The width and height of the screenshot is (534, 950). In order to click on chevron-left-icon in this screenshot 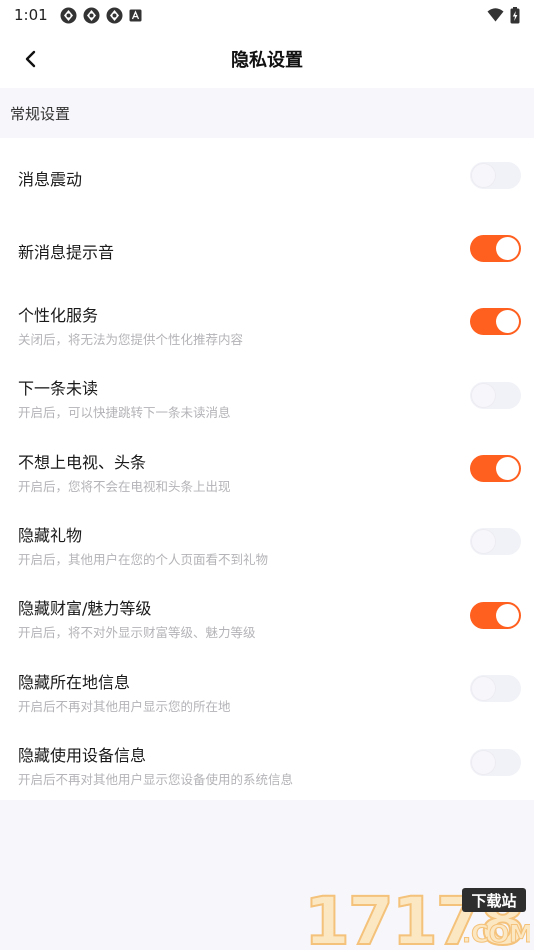, I will do `click(30, 59)`.